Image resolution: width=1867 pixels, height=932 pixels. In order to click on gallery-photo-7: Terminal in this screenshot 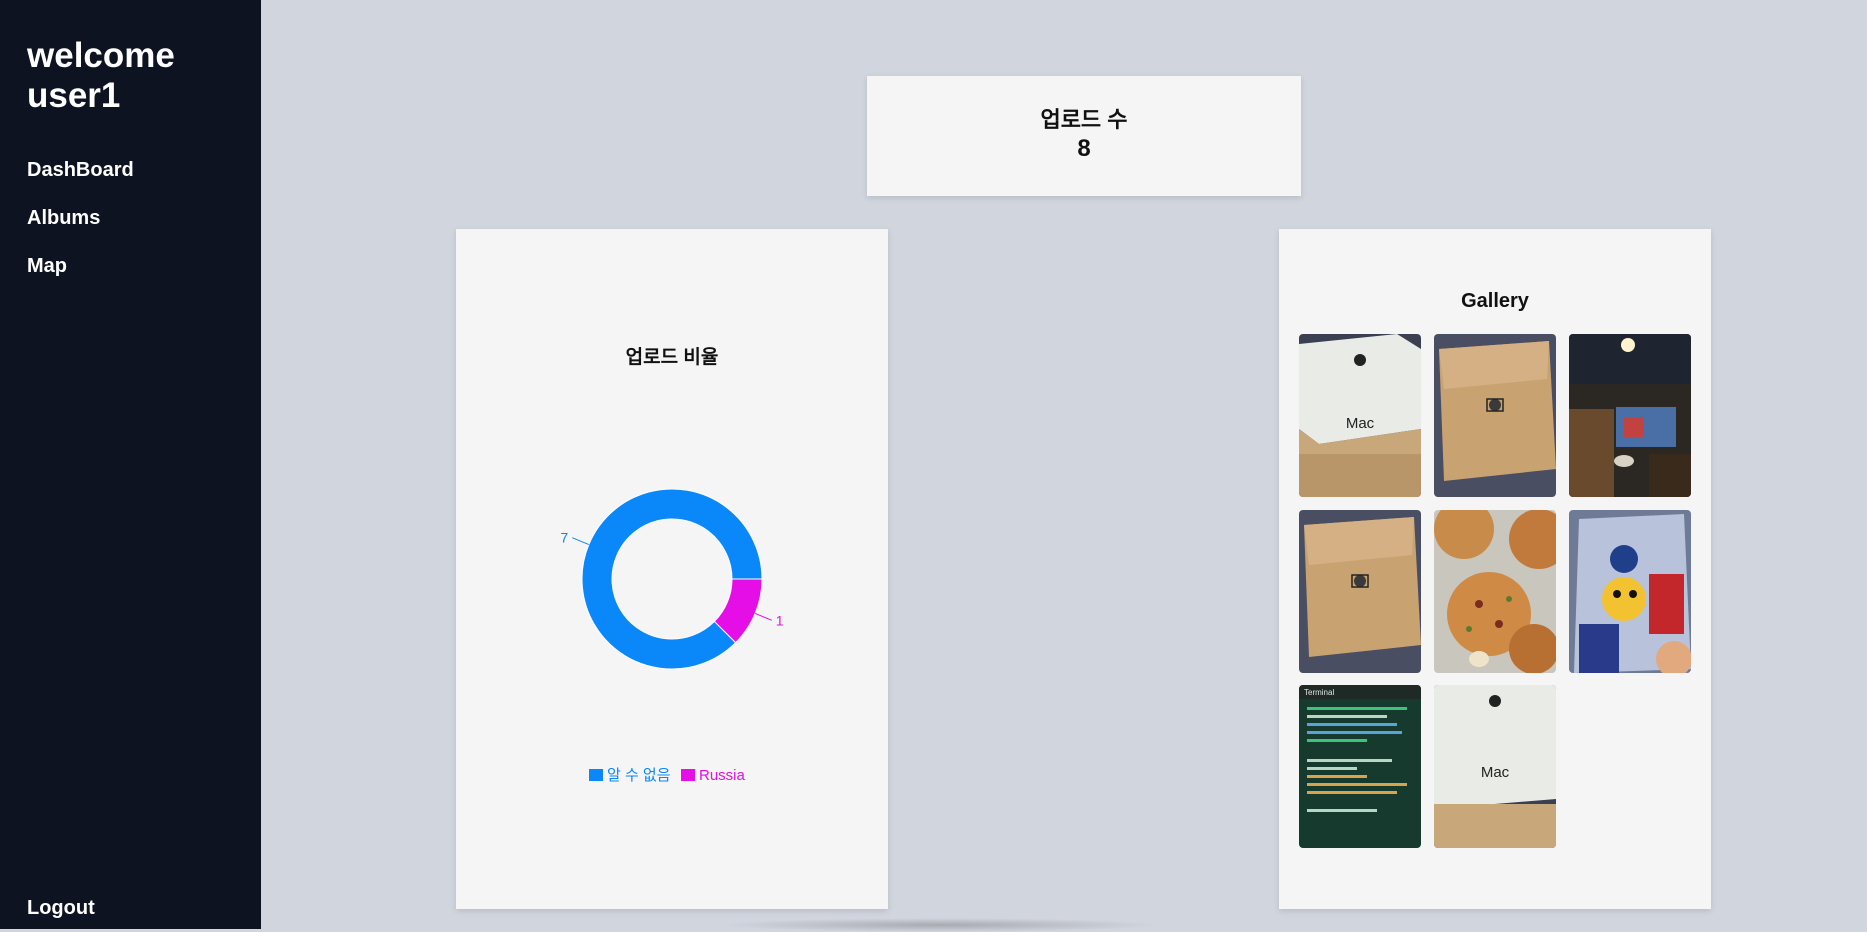, I will do `click(1360, 766)`.